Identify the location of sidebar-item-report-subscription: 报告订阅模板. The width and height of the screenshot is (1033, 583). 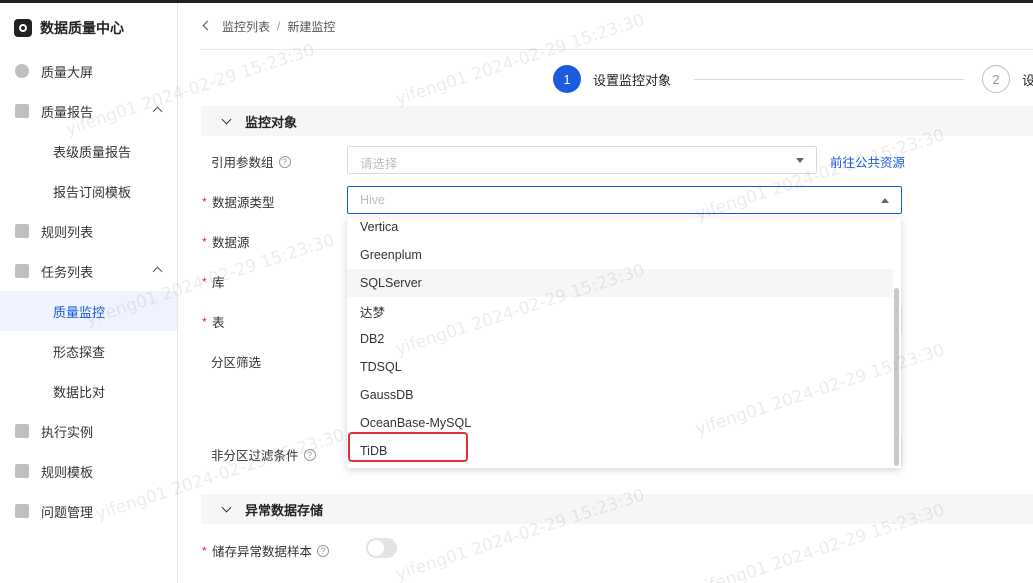
(88, 191).